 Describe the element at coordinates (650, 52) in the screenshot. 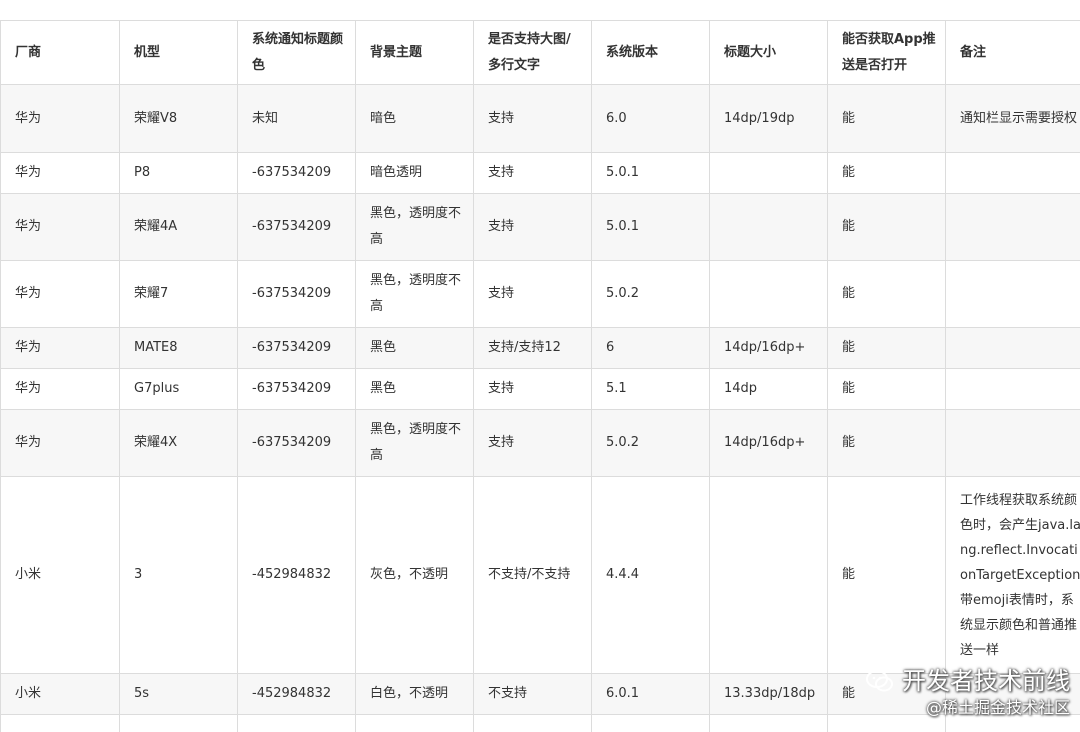

I see `col-header-os-version: 系统版本` at that location.